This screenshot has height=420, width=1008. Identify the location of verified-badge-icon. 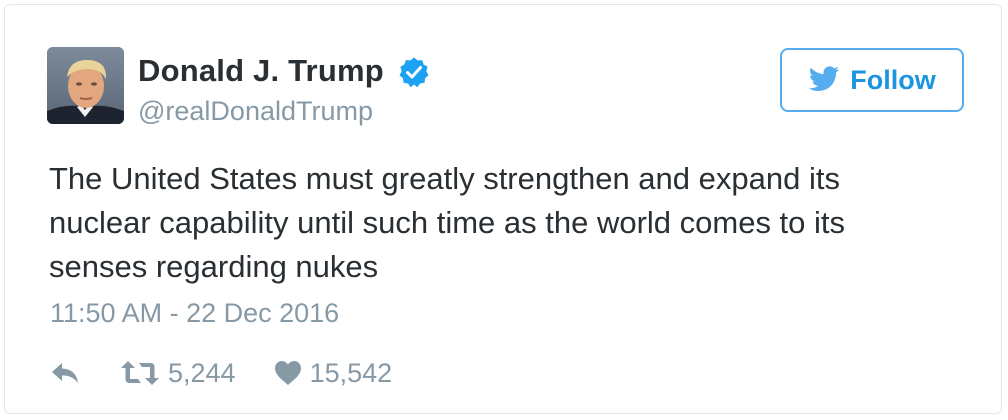
(414, 72).